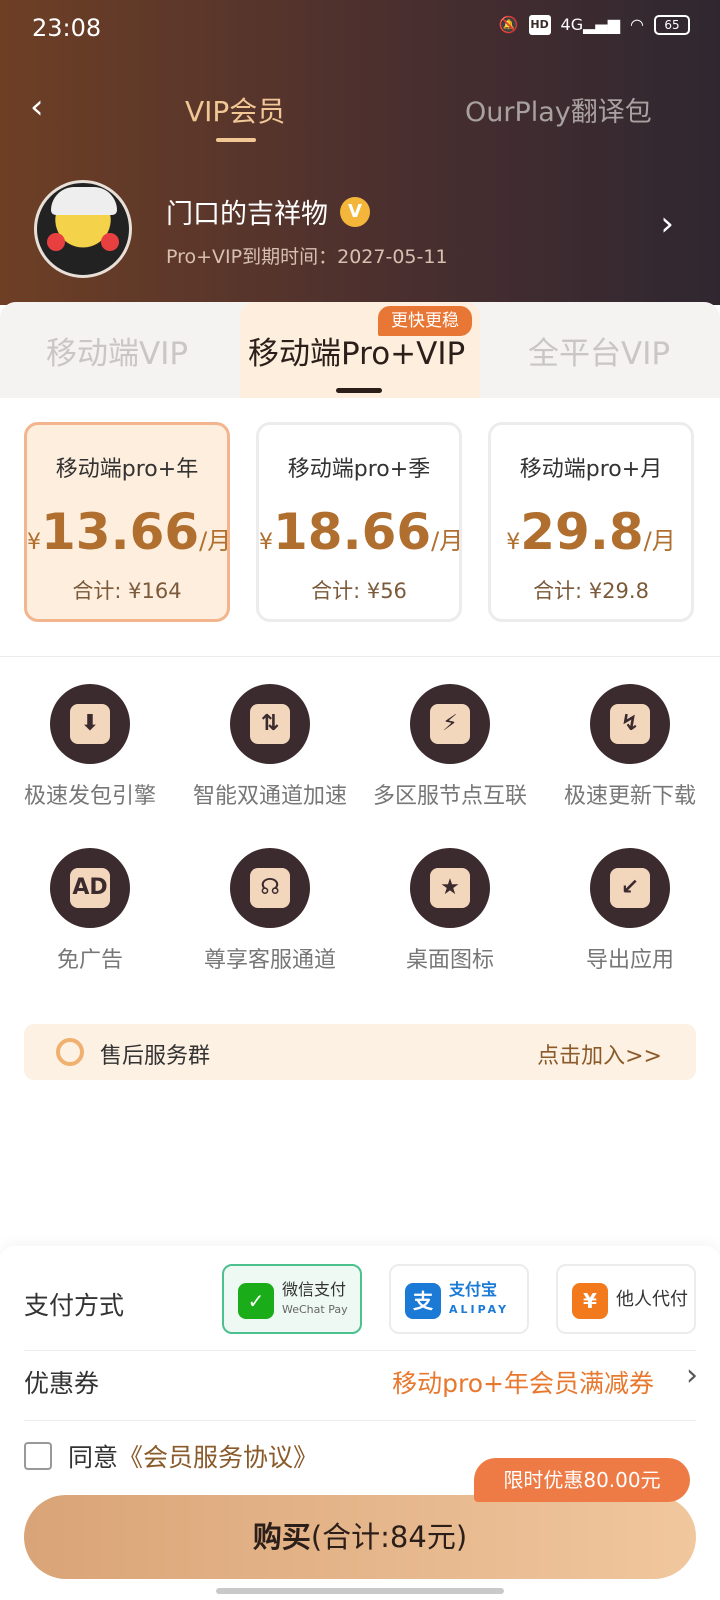 The height and width of the screenshot is (1600, 720). What do you see at coordinates (450, 724) in the screenshot?
I see `node-link-icon: ⚡` at bounding box center [450, 724].